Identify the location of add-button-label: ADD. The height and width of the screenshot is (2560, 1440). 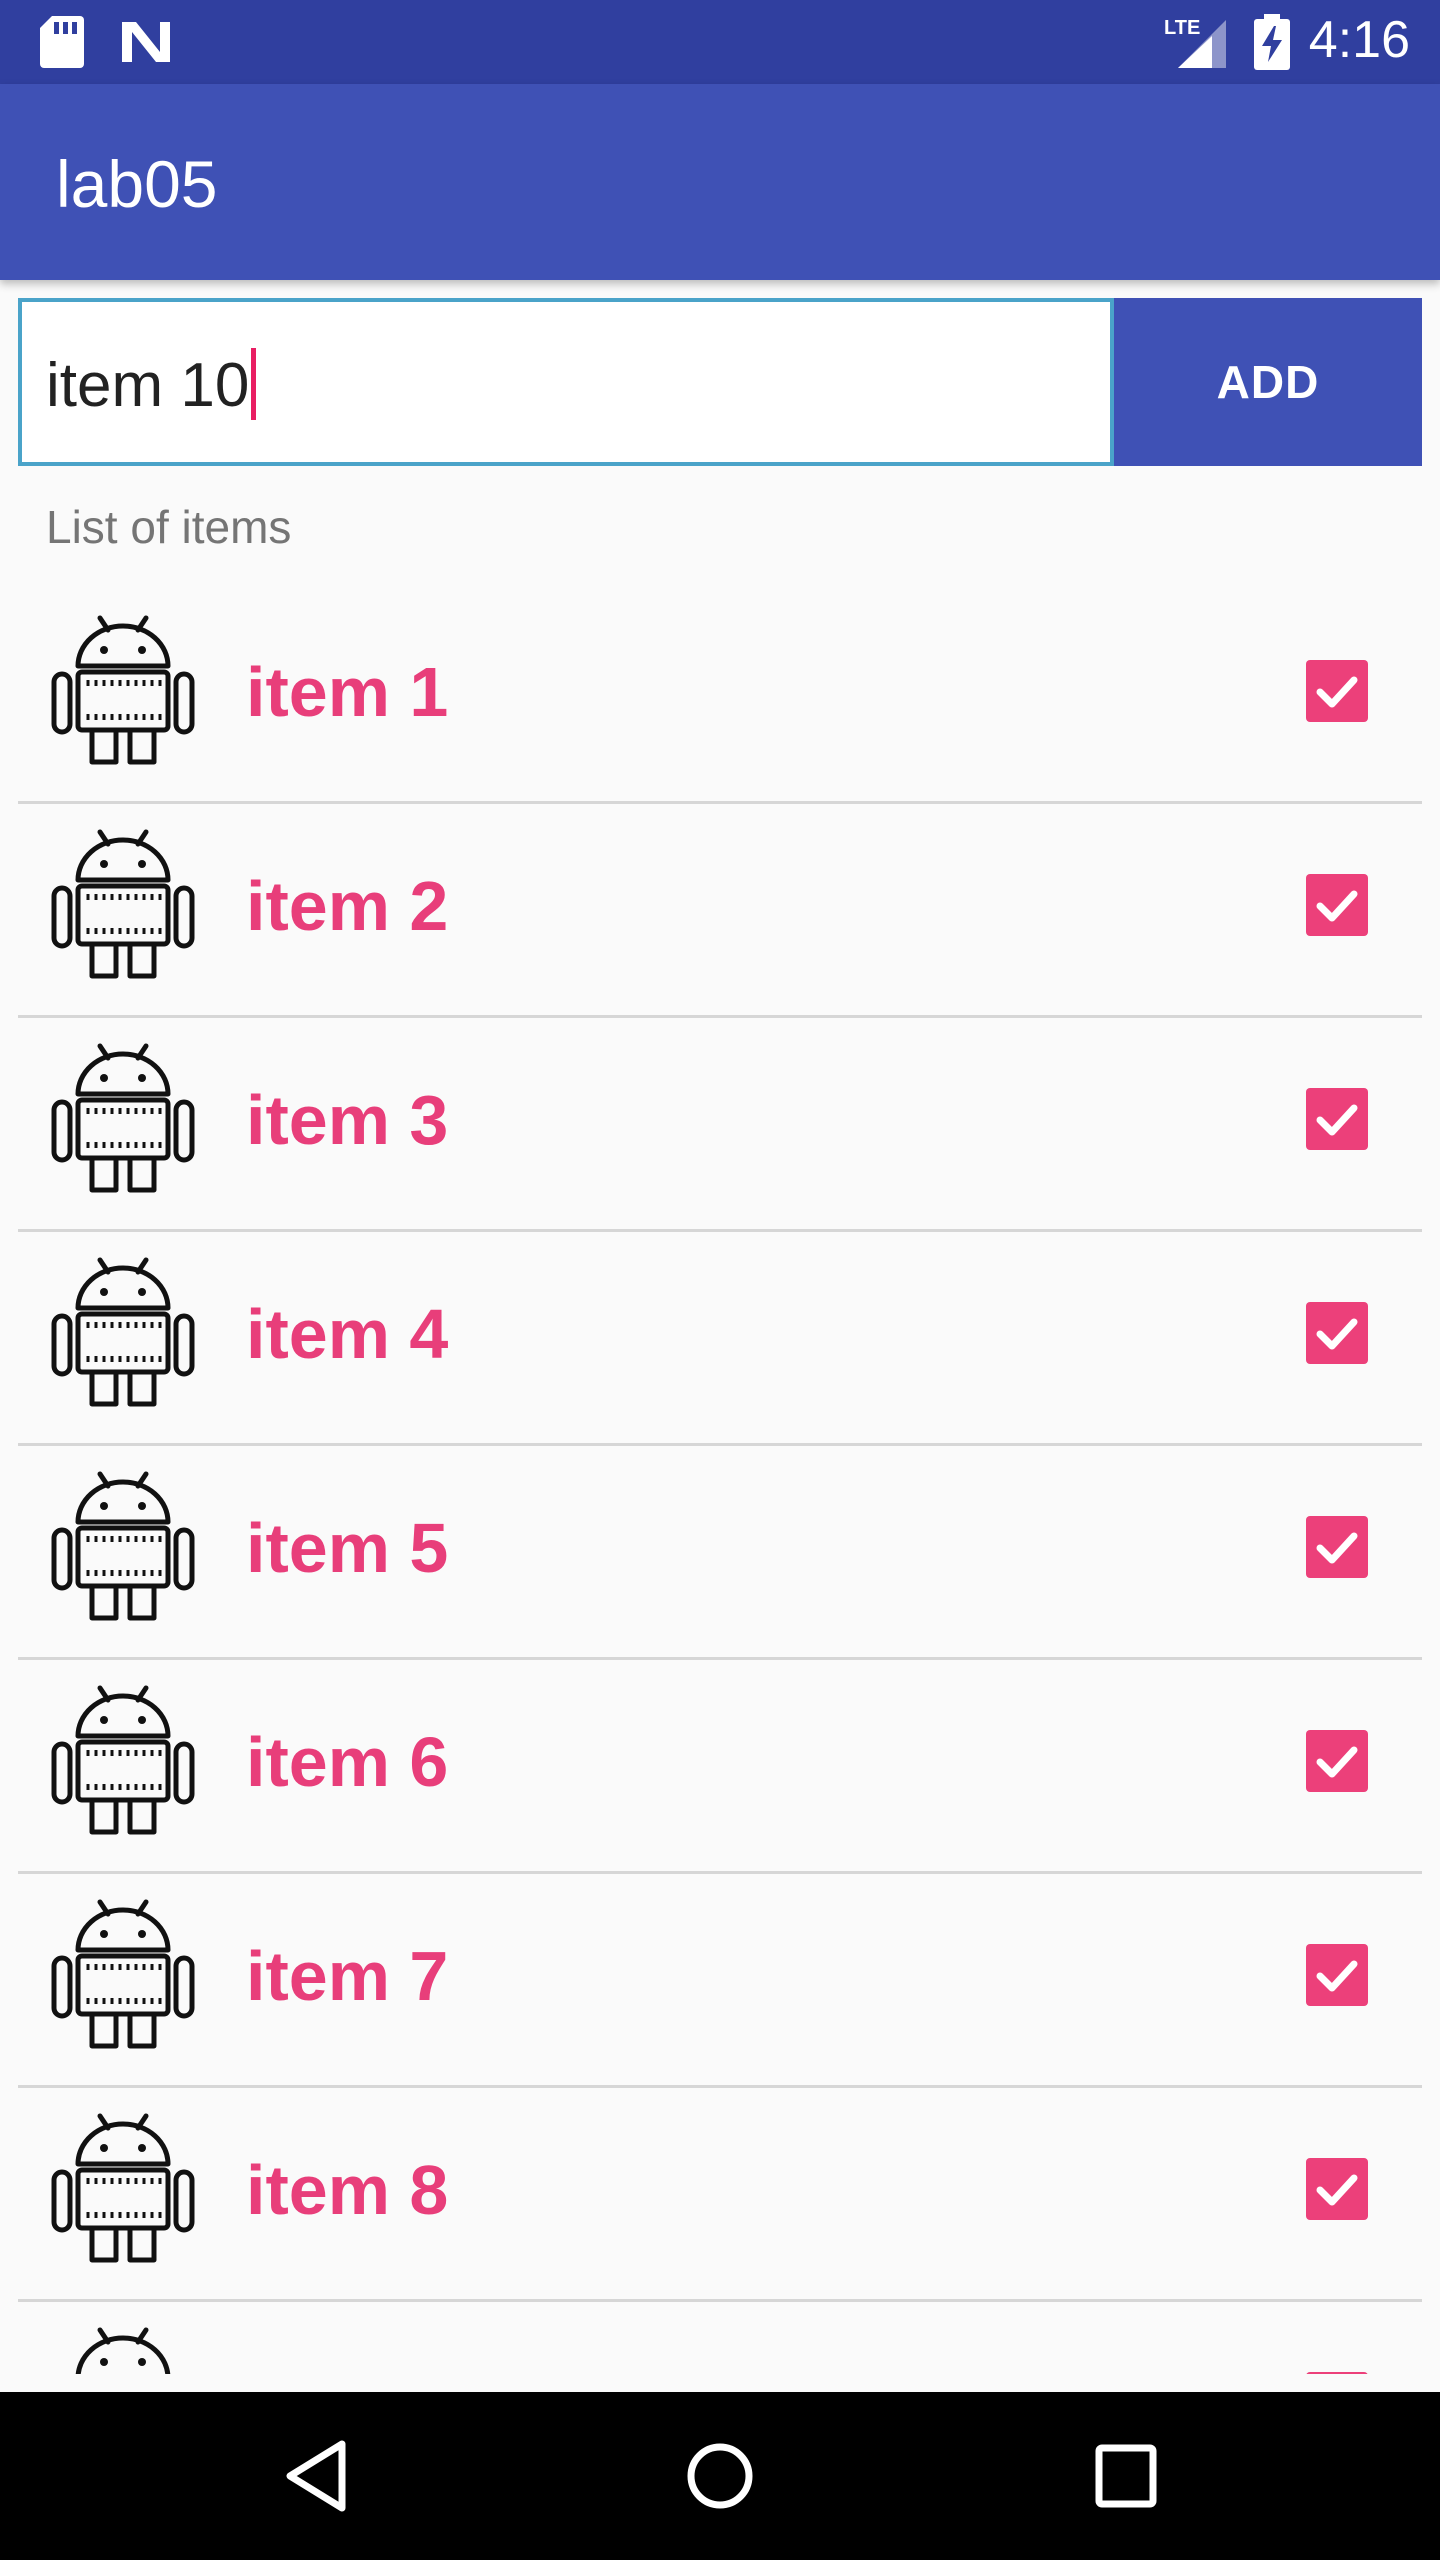
(1268, 382).